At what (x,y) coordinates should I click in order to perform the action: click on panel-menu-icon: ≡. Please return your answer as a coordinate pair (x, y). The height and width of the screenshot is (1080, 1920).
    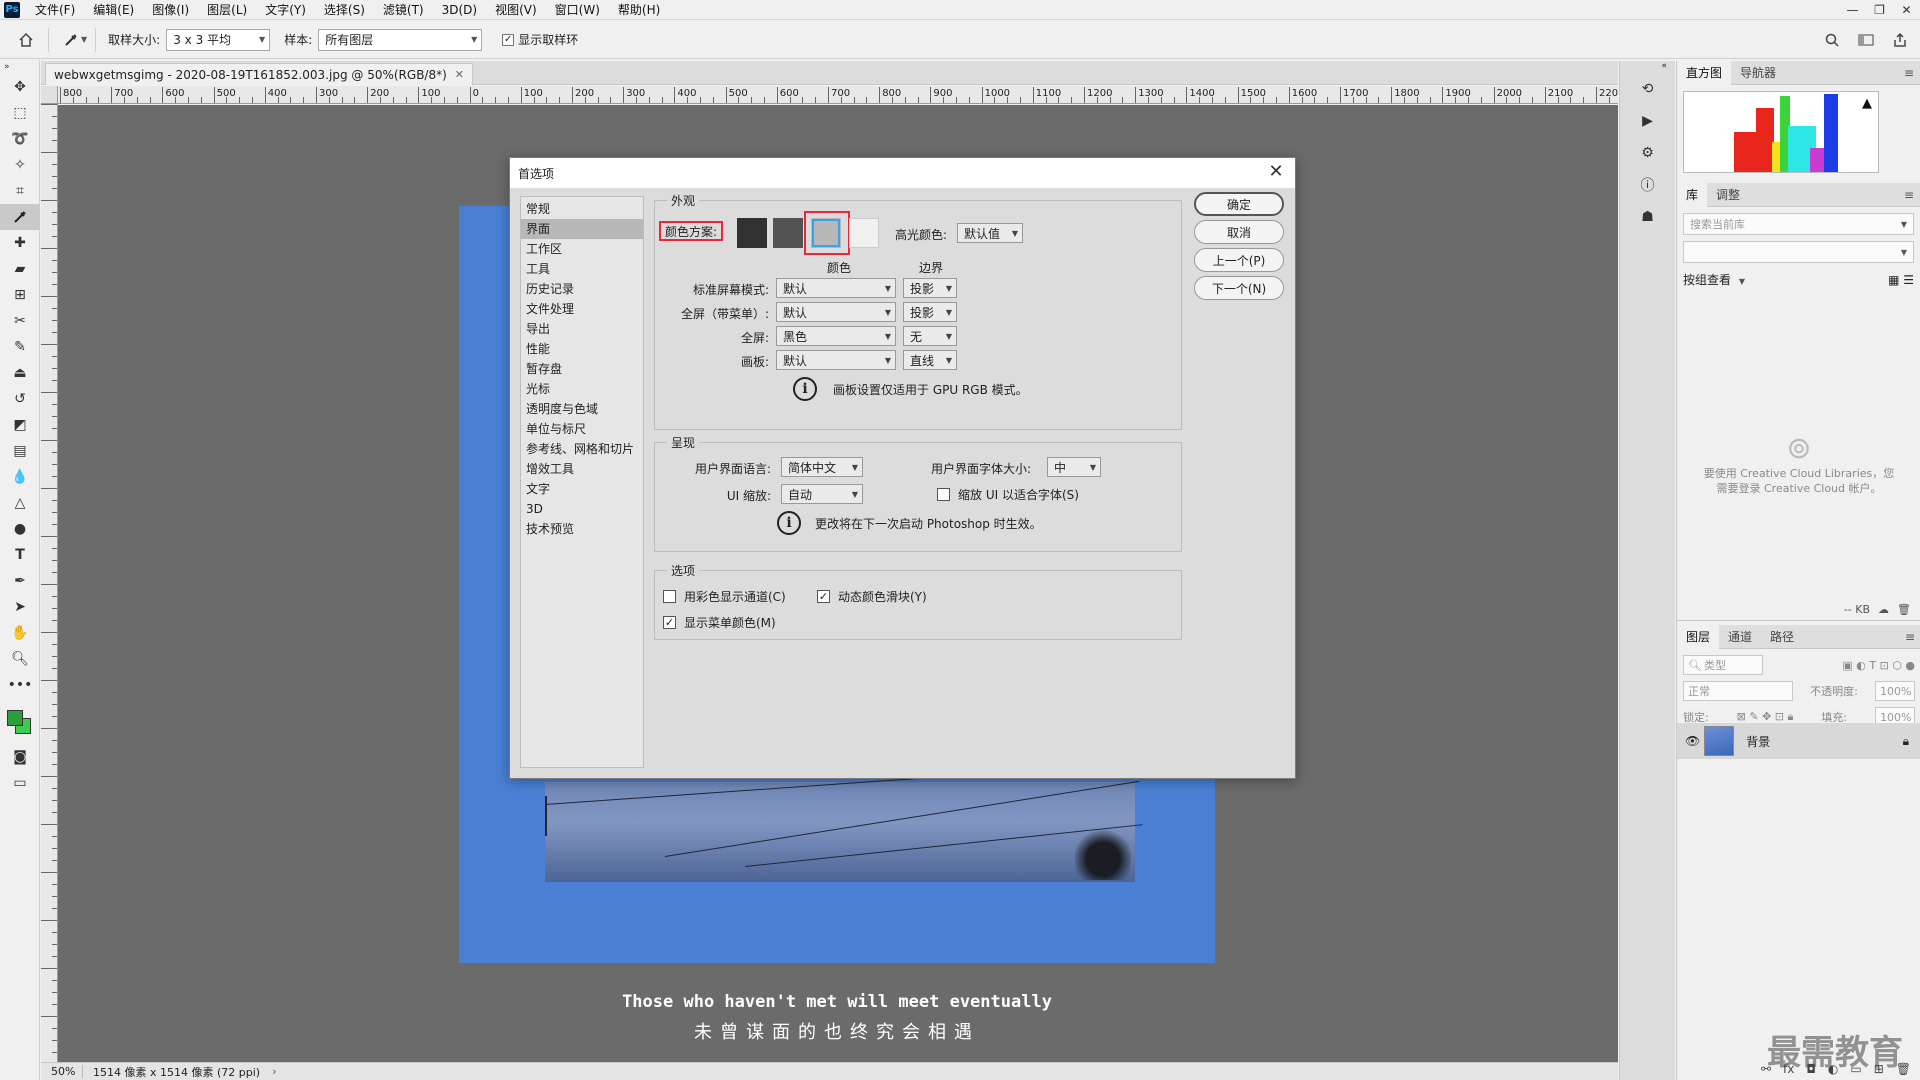
    Looking at the image, I should click on (1909, 195).